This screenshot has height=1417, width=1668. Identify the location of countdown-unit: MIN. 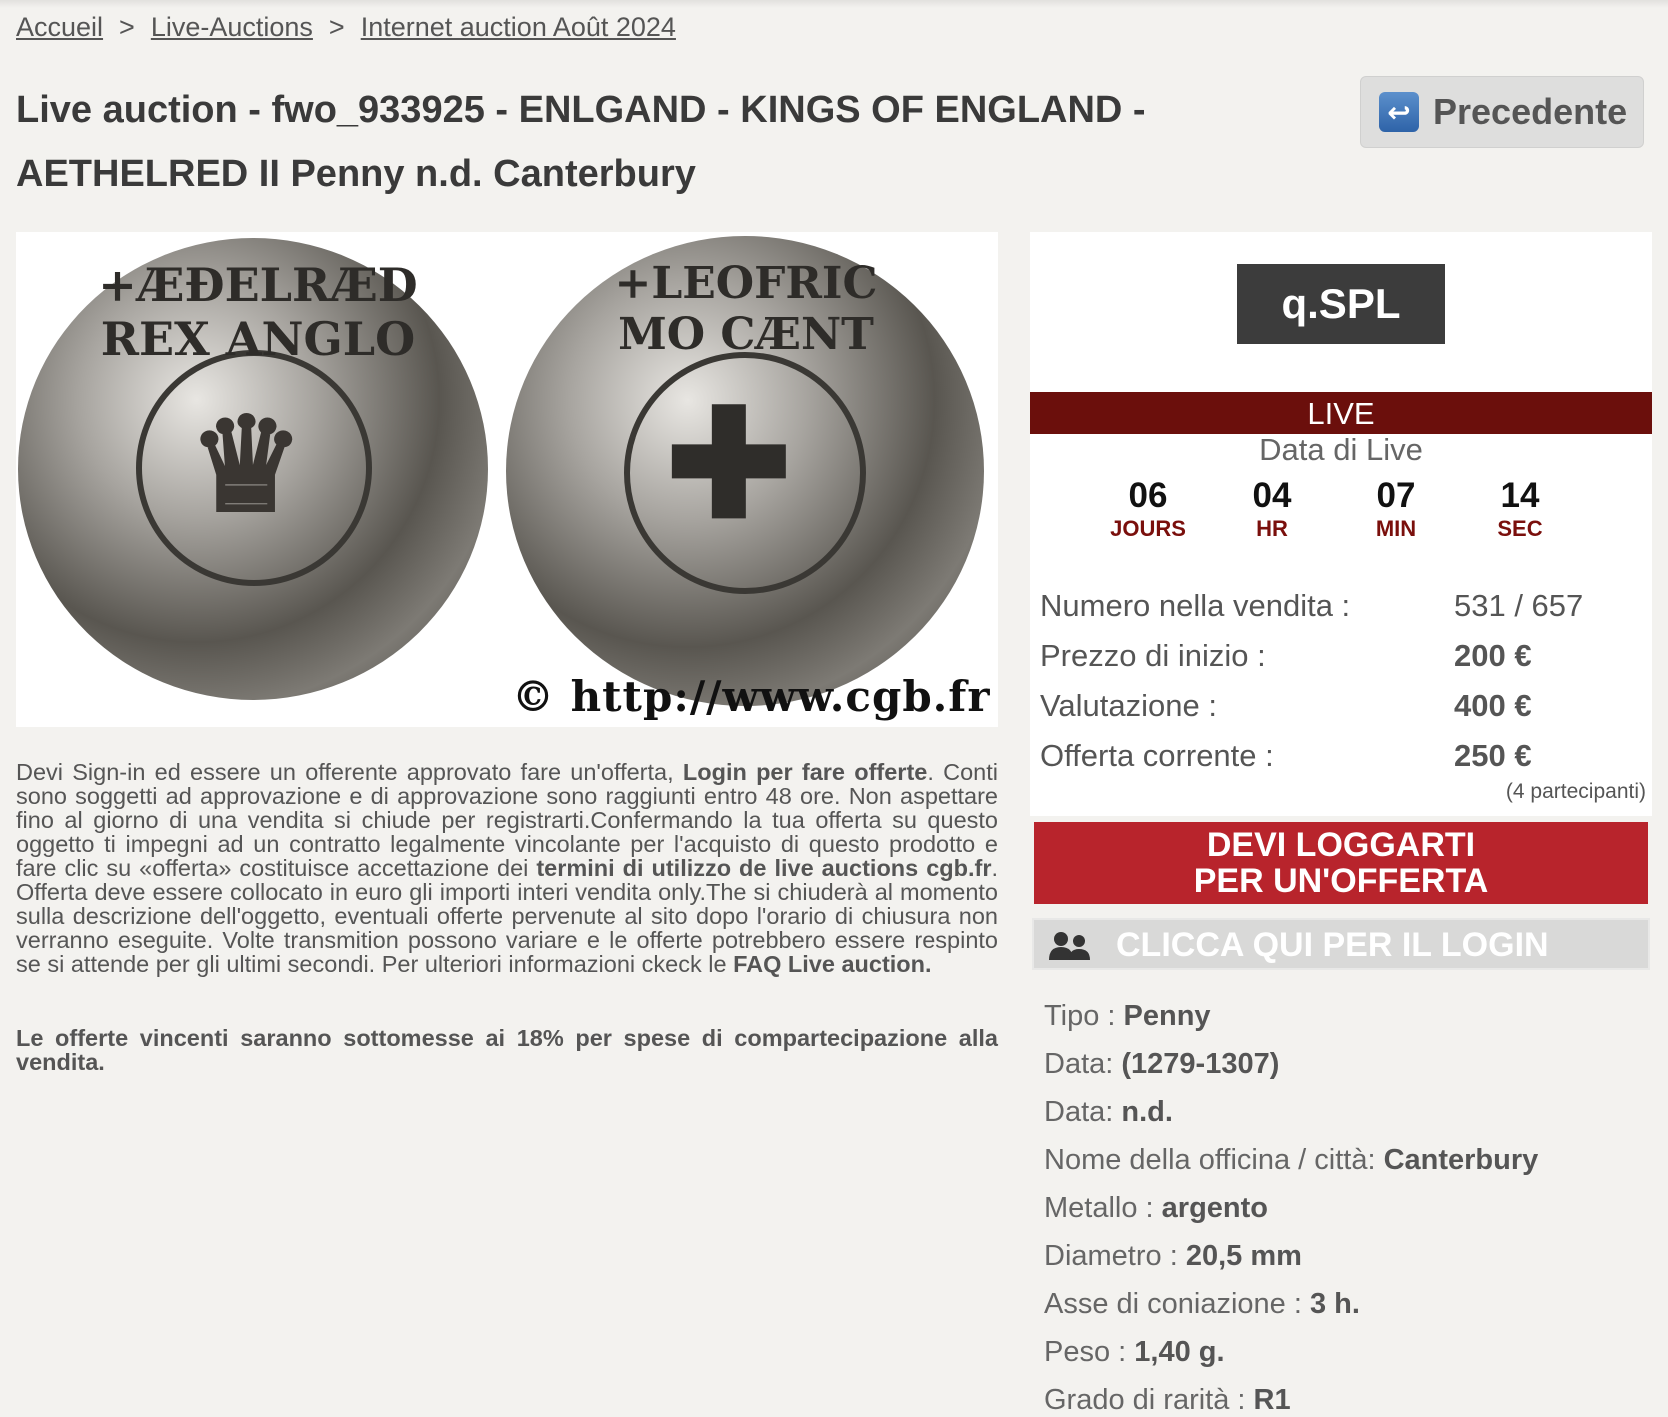
(1396, 528).